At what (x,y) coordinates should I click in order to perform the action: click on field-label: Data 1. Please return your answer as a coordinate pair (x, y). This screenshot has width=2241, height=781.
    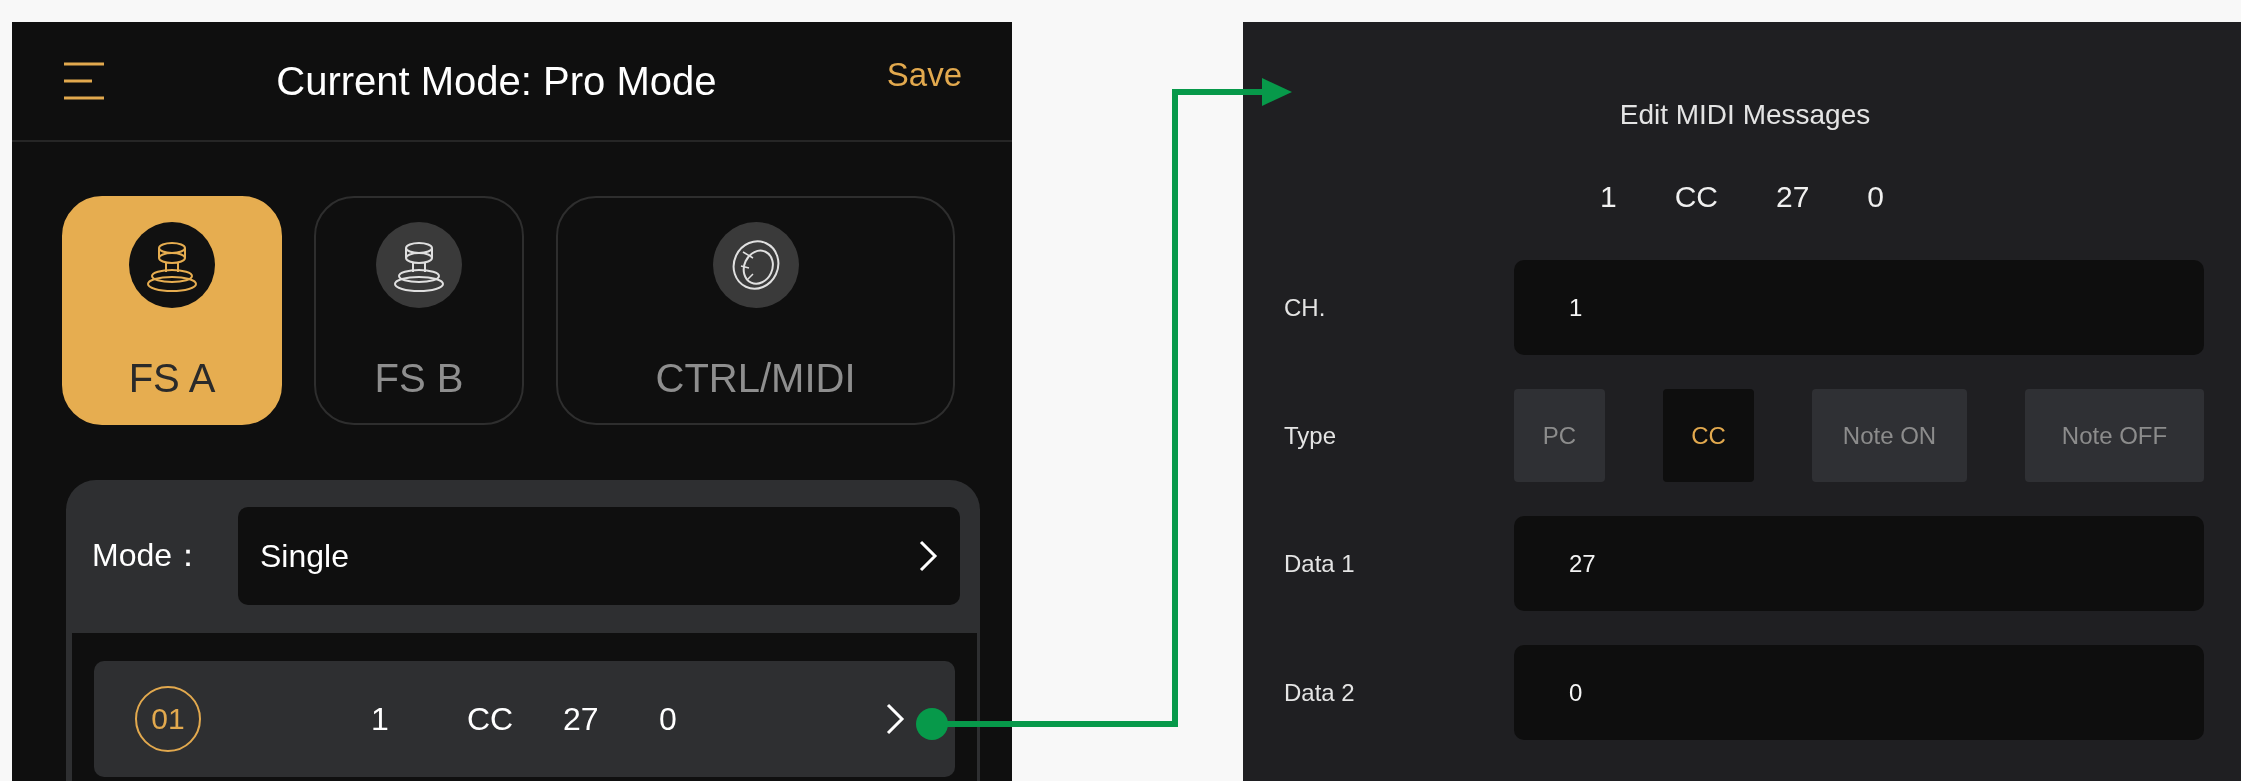
    Looking at the image, I should click on (1320, 563).